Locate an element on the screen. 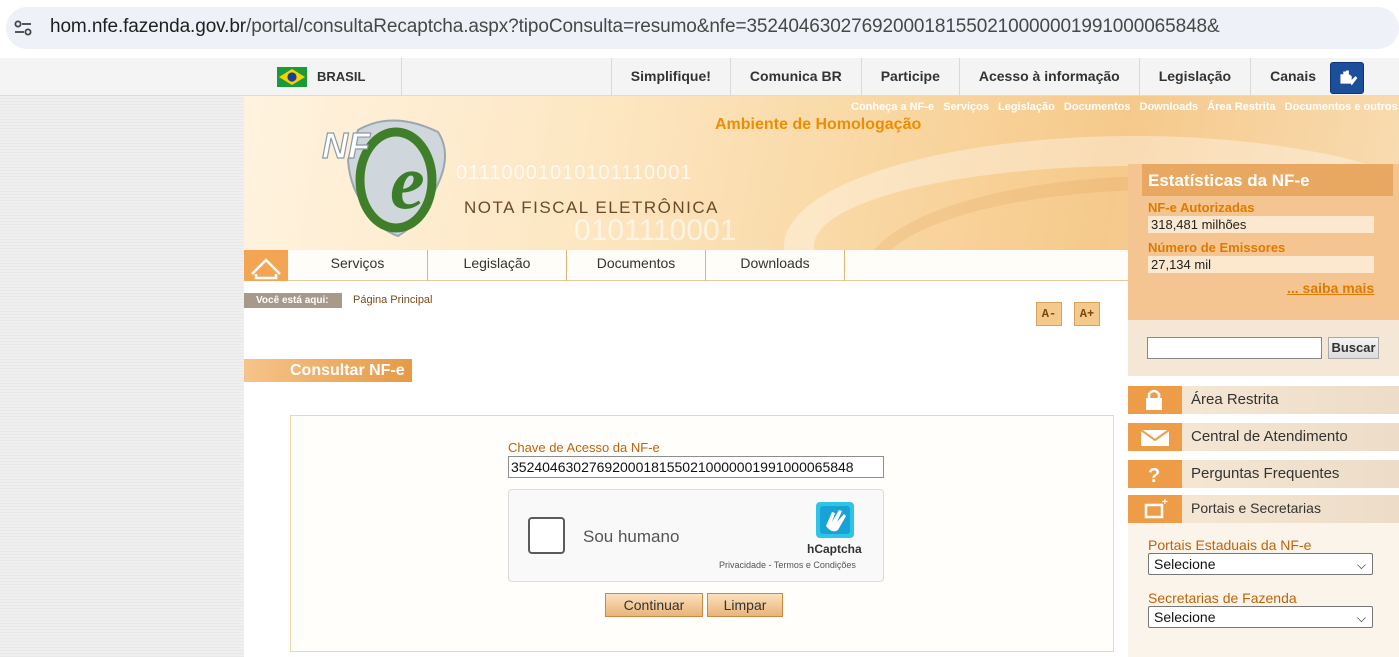 This screenshot has width=1399, height=657. captcha-label: Sou humano is located at coordinates (631, 536).